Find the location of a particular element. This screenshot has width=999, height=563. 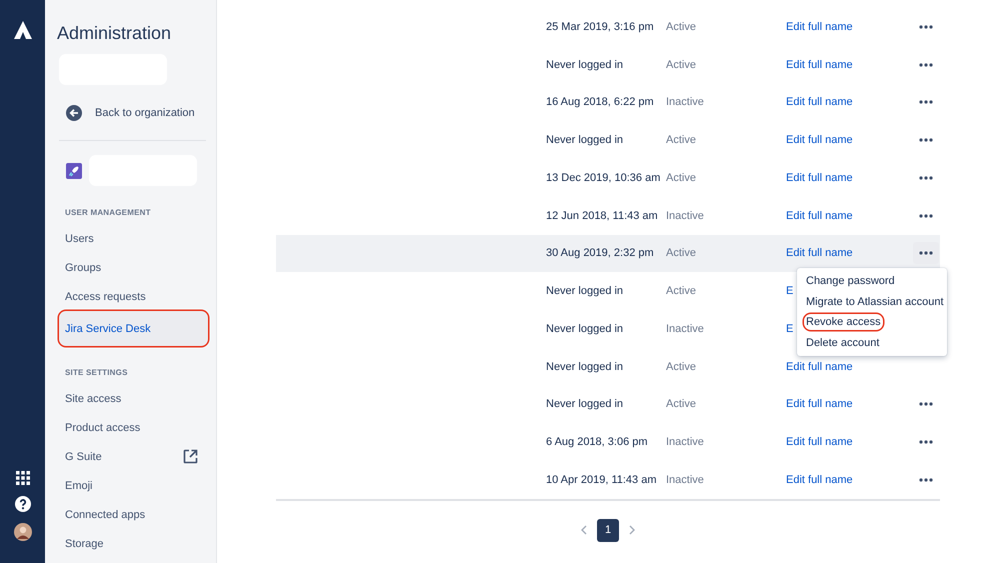

back-link: Back to organization is located at coordinates (137, 113).